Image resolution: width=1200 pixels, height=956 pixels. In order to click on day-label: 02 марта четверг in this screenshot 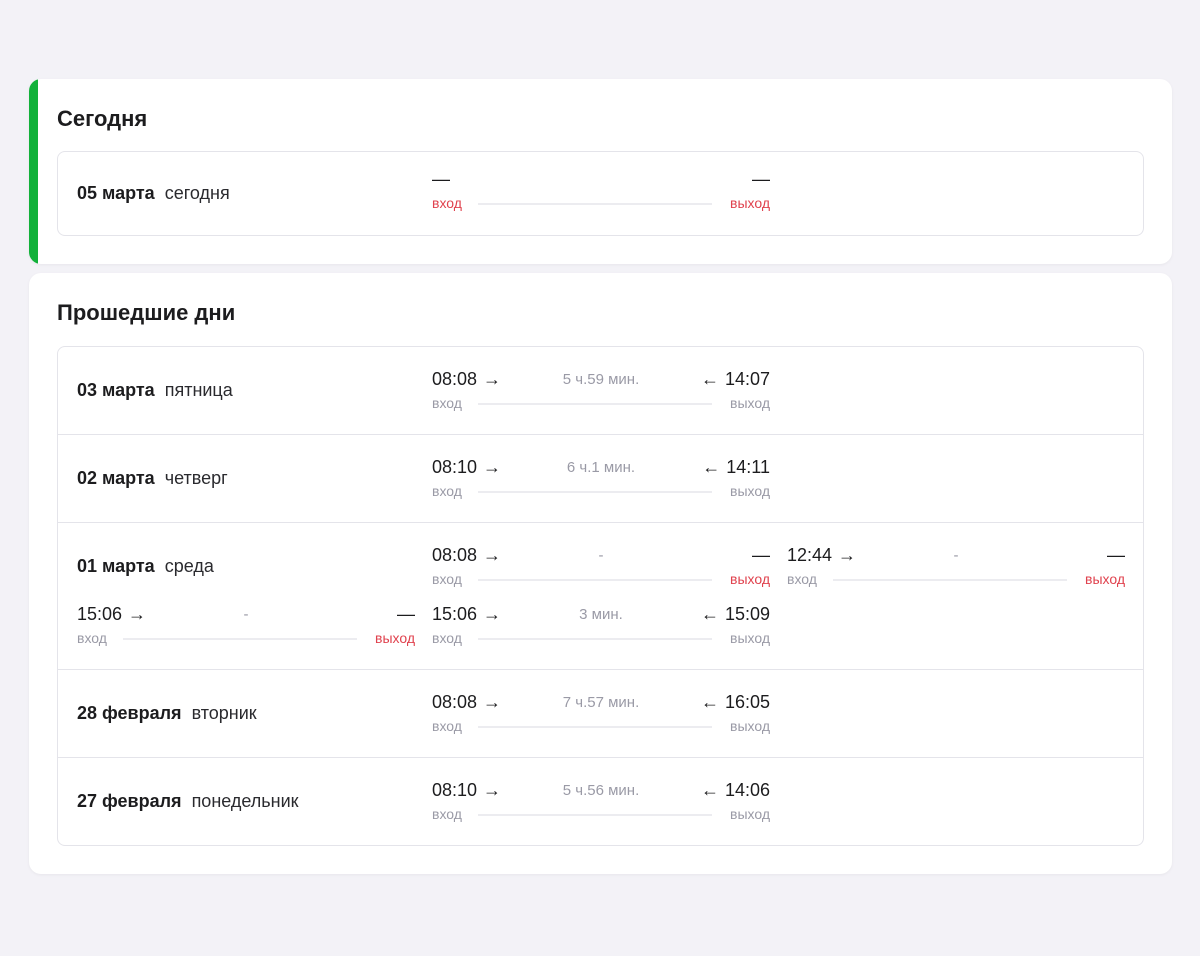, I will do `click(152, 478)`.